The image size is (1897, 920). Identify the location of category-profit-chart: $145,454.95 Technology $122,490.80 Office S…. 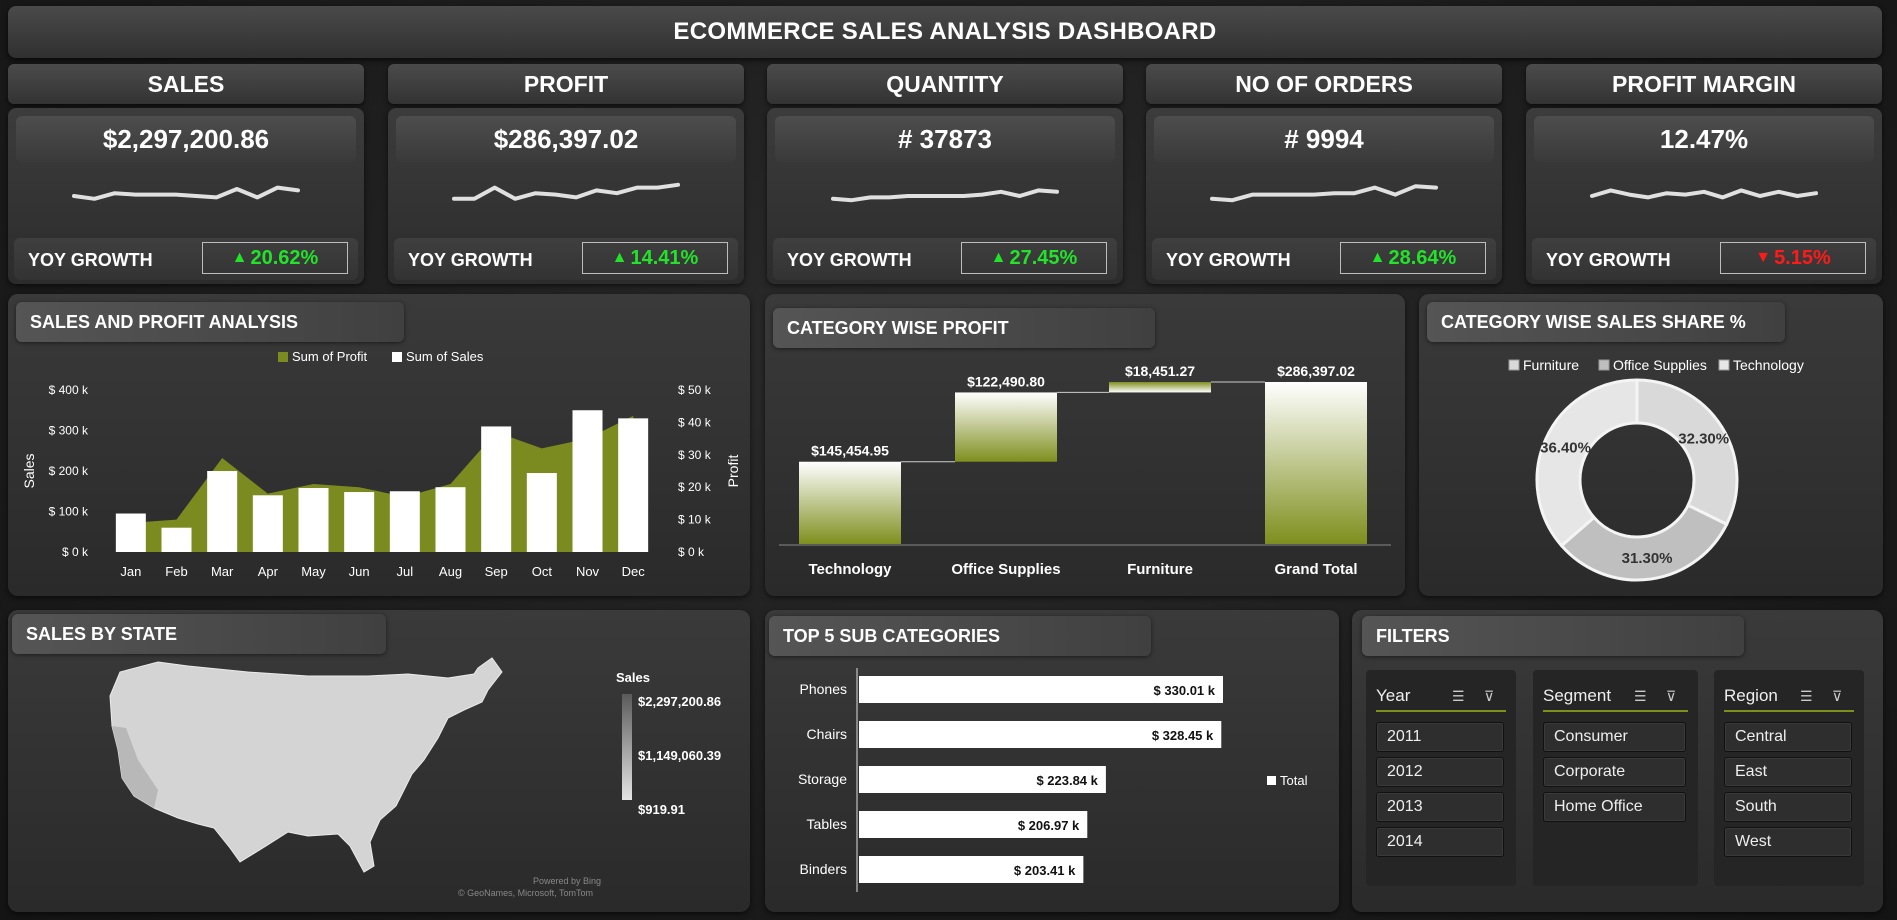
(1085, 470).